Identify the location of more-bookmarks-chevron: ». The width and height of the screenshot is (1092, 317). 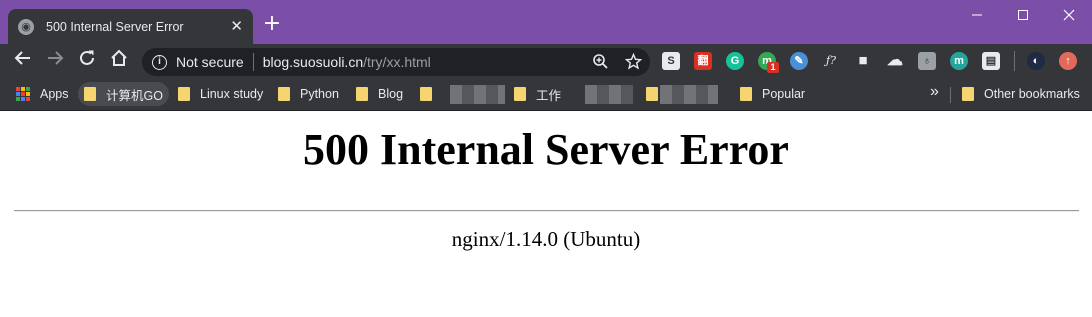
(934, 92).